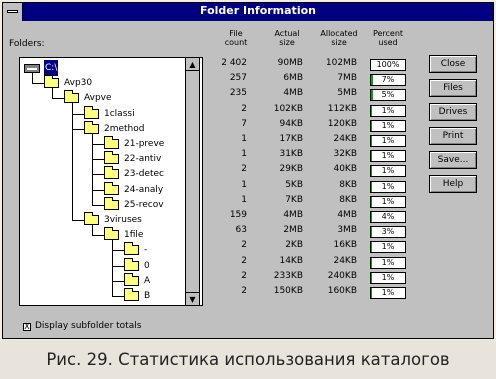 This screenshot has height=379, width=496. Describe the element at coordinates (110, 144) in the screenshot. I see `tree-item: 21-preve` at that location.